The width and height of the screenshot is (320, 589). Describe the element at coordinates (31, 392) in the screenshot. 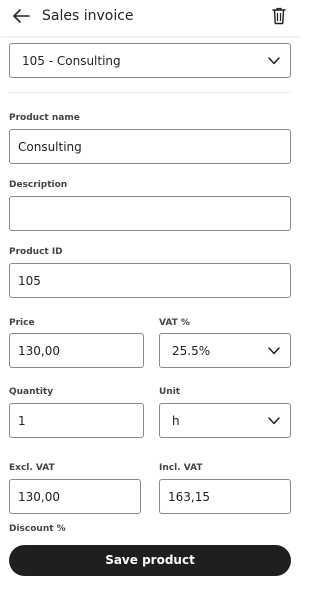

I see `quantity-label: Quantity` at that location.